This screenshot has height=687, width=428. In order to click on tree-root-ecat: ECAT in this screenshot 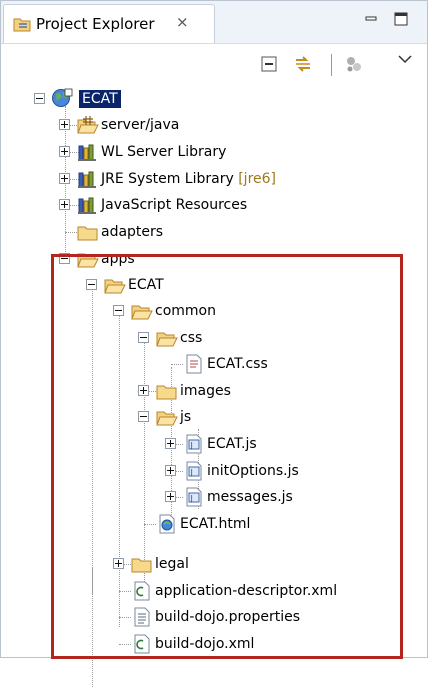, I will do `click(151, 99)`.